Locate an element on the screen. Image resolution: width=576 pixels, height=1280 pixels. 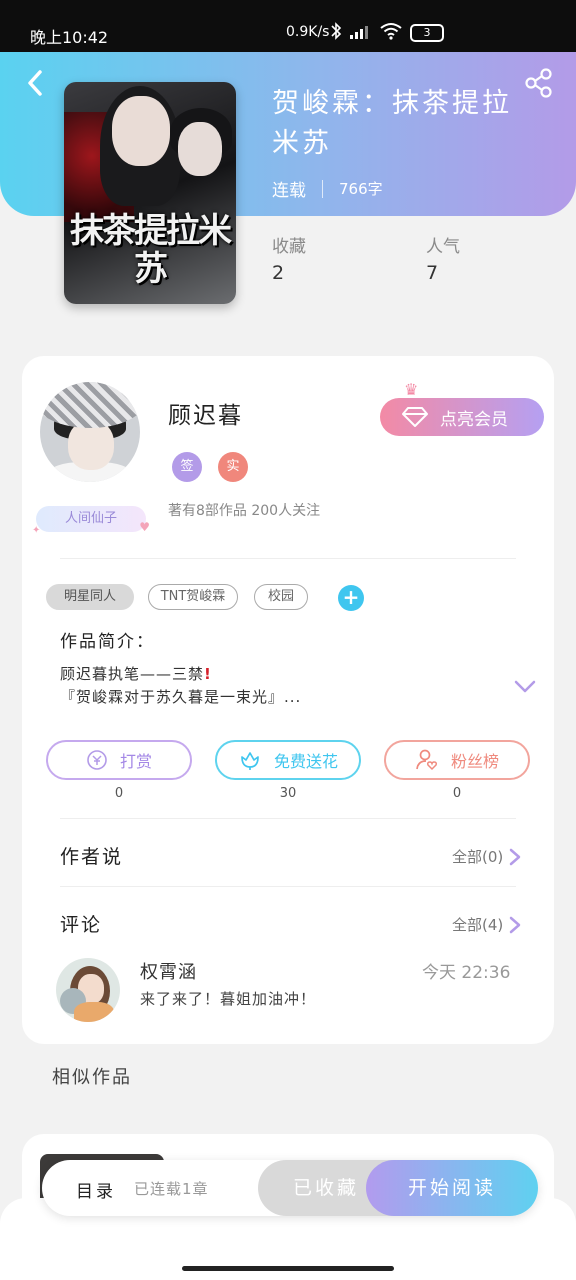
crown-icon: ♛ is located at coordinates (411, 389).